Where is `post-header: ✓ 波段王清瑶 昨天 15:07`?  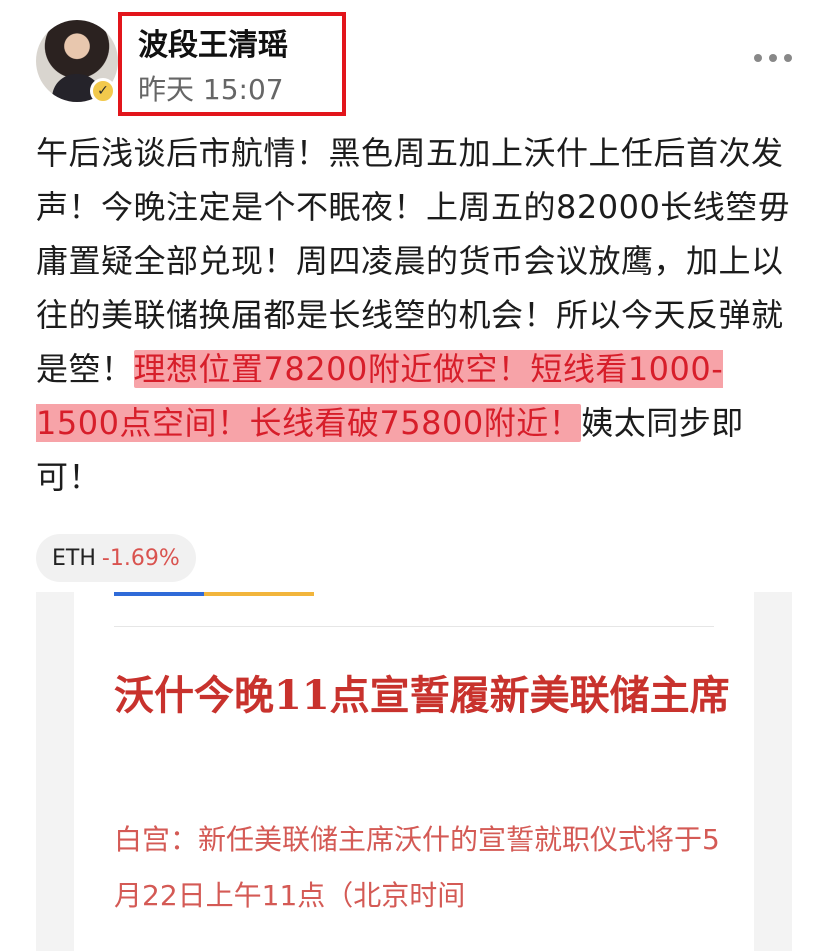
post-header: ✓ 波段王清瑶 昨天 15:07 is located at coordinates (414, 60).